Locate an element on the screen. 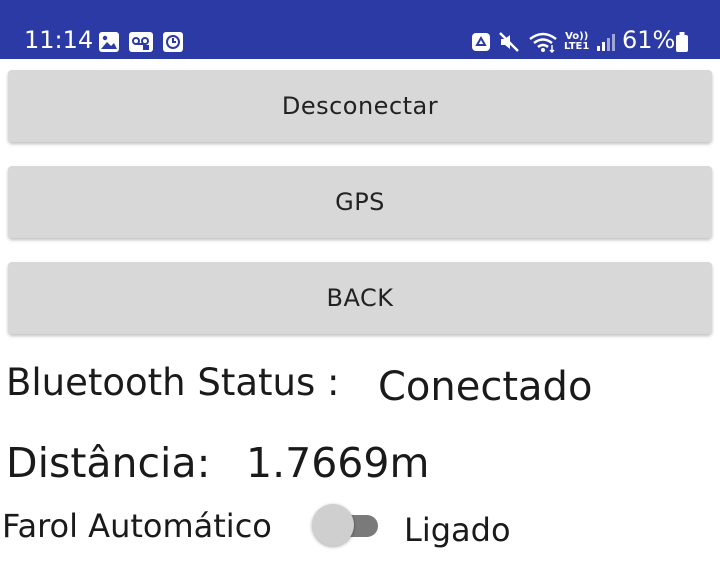  status-left-icons is located at coordinates (141, 42).